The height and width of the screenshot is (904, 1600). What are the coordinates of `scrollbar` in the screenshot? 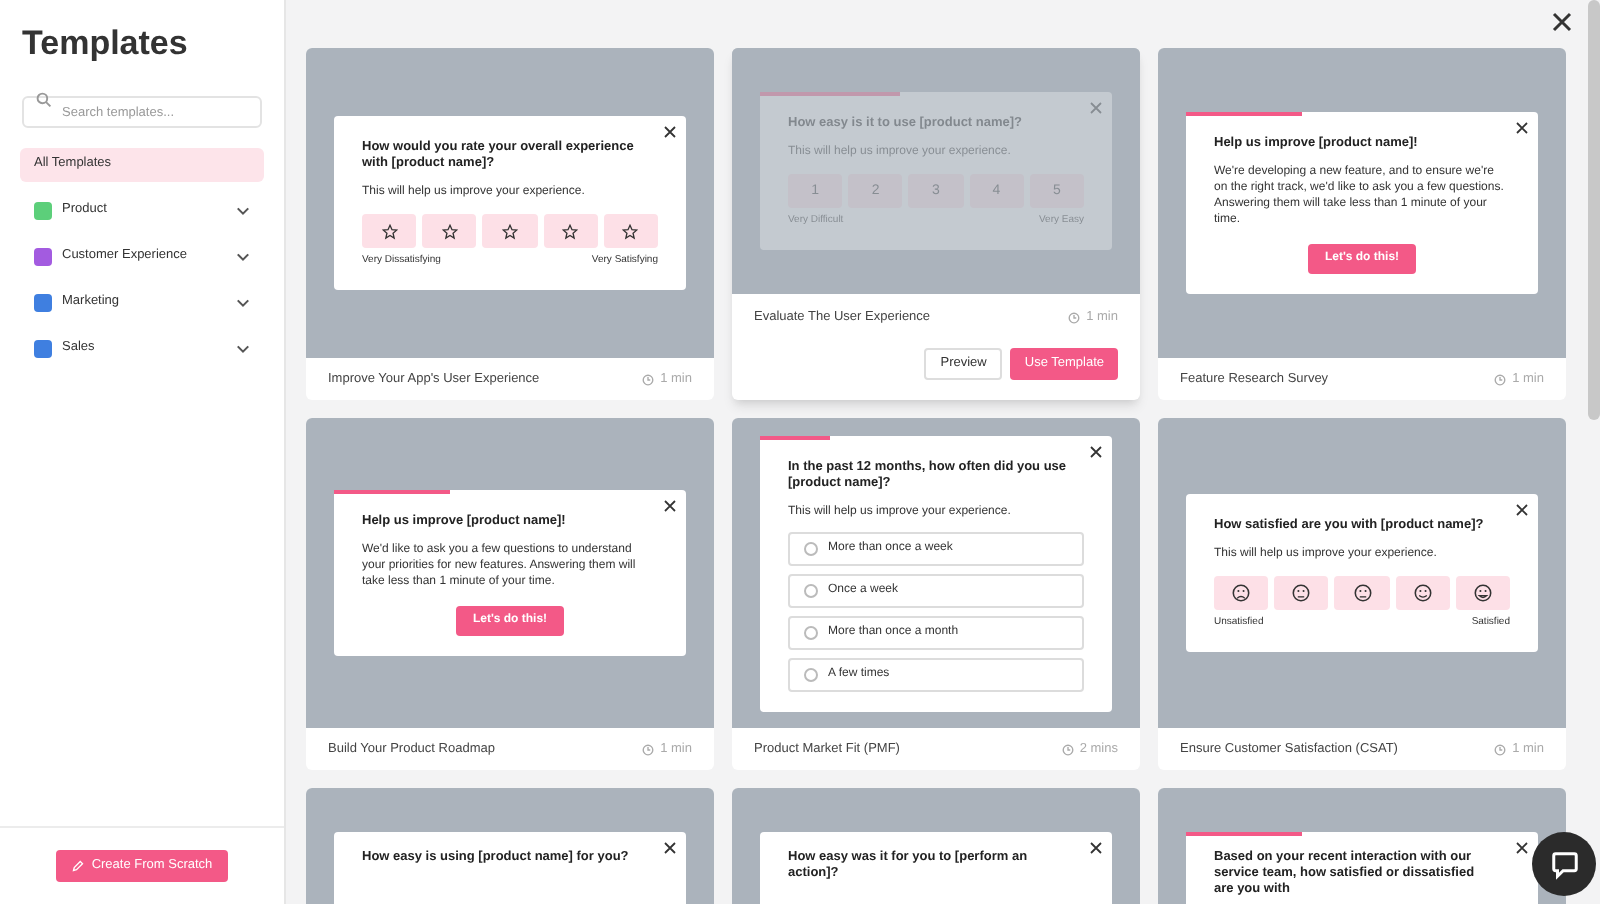 It's located at (1594, 210).